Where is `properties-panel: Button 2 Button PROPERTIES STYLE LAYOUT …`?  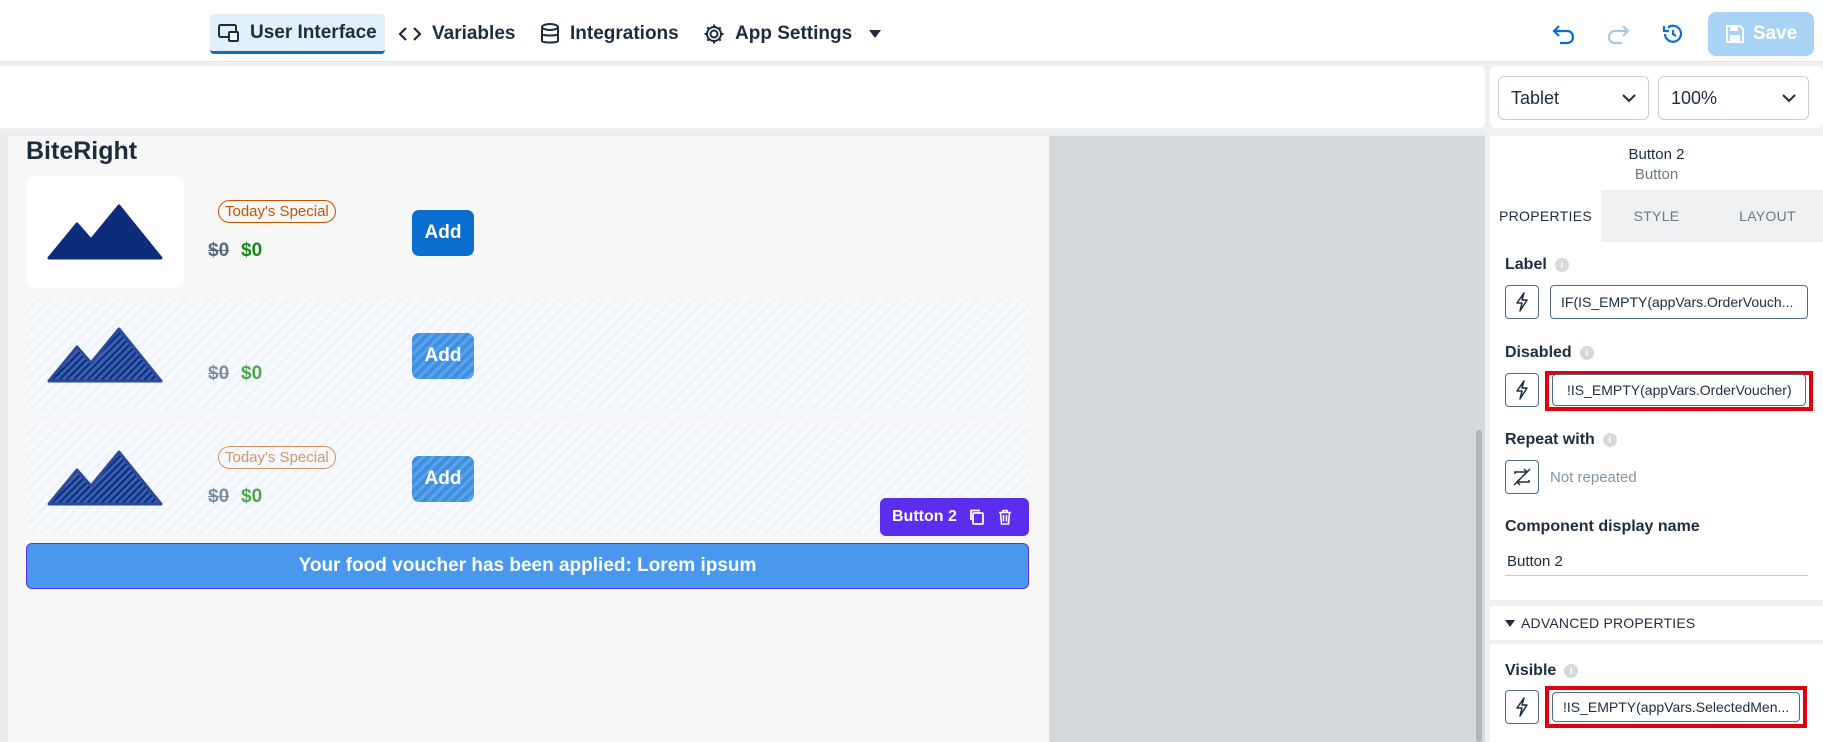 properties-panel: Button 2 Button PROPERTIES STYLE LAYOUT … is located at coordinates (1656, 439).